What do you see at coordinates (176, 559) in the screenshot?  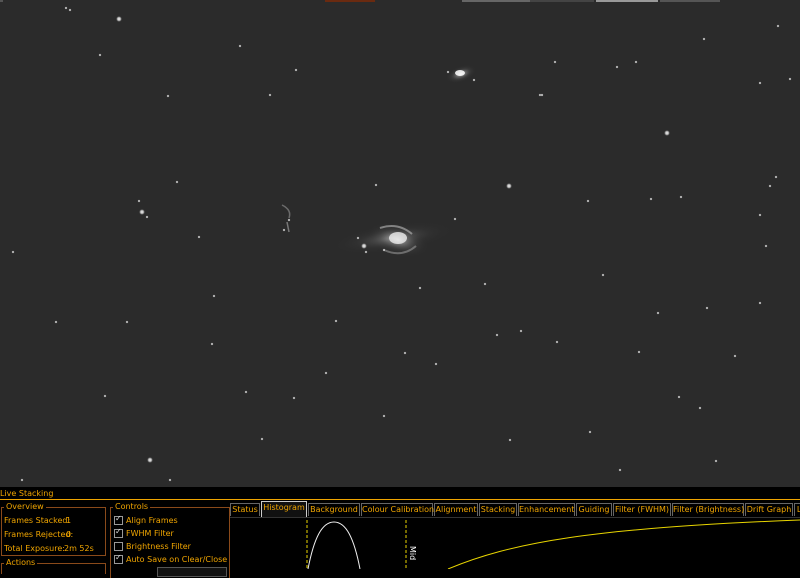 I see `auto-save-label: Auto Save on Clear/Close` at bounding box center [176, 559].